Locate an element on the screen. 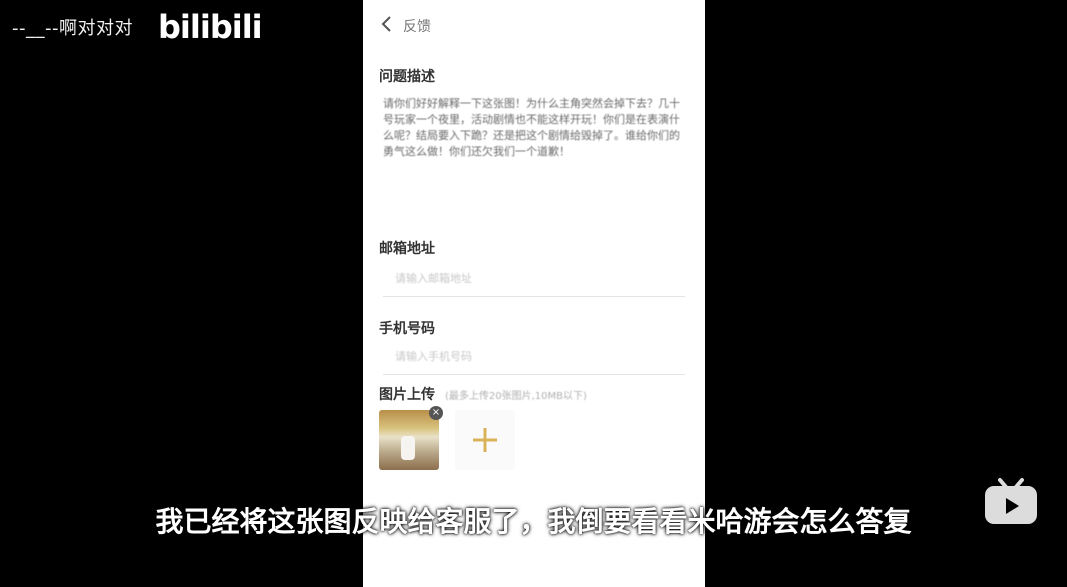 The image size is (1067, 587). nav-title: 反馈 is located at coordinates (417, 27).